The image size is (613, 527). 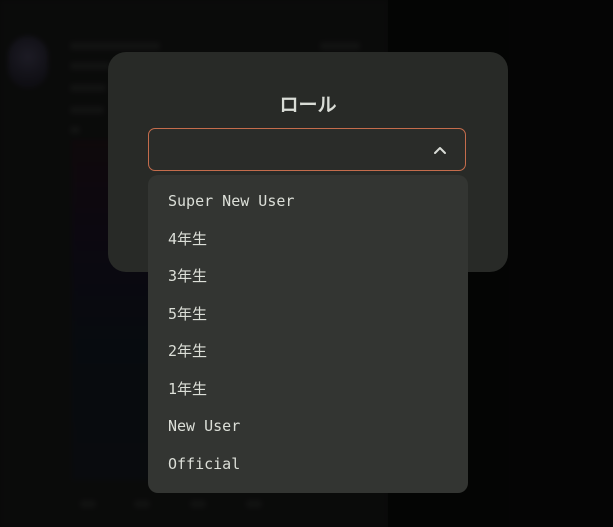 I want to click on role-option-5th-year: 5年生, so click(x=308, y=315).